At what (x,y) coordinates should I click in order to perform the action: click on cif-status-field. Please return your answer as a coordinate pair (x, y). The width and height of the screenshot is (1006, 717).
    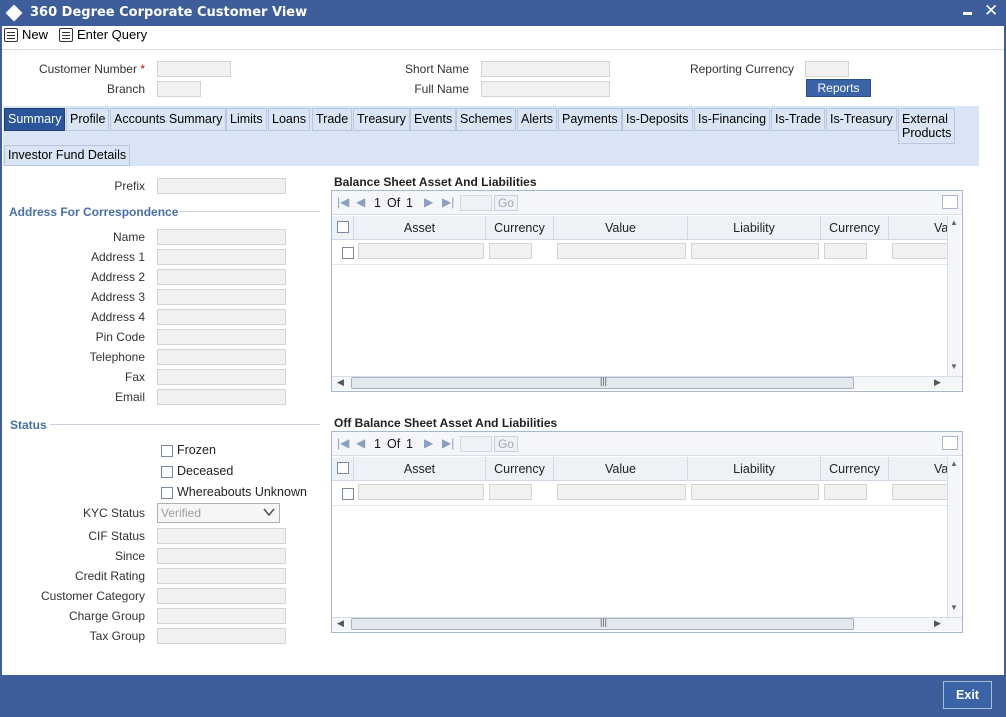
    Looking at the image, I should click on (221, 536).